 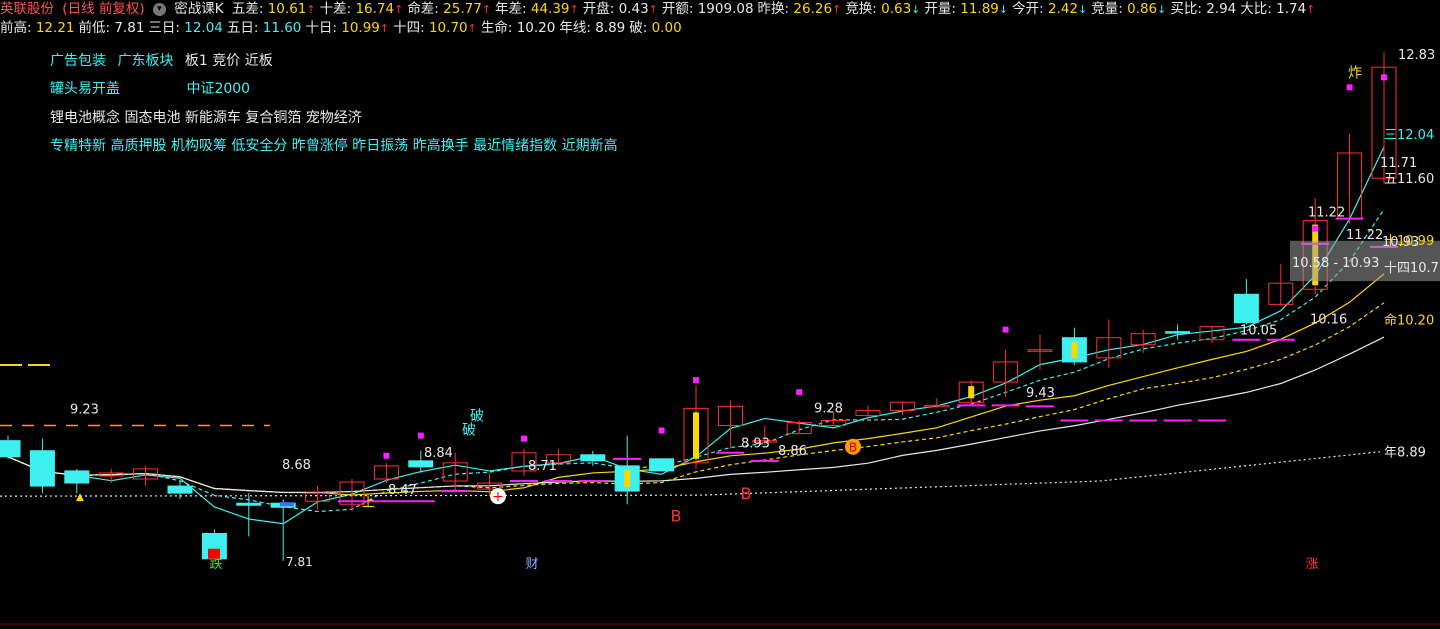 I want to click on metric-label: 生命:, so click(x=498, y=28).